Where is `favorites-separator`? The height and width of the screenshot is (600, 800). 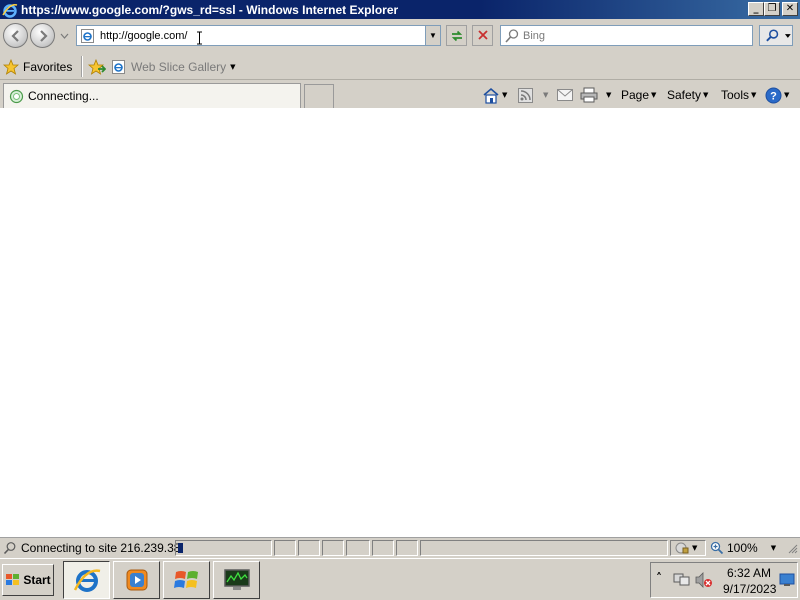 favorites-separator is located at coordinates (82, 66).